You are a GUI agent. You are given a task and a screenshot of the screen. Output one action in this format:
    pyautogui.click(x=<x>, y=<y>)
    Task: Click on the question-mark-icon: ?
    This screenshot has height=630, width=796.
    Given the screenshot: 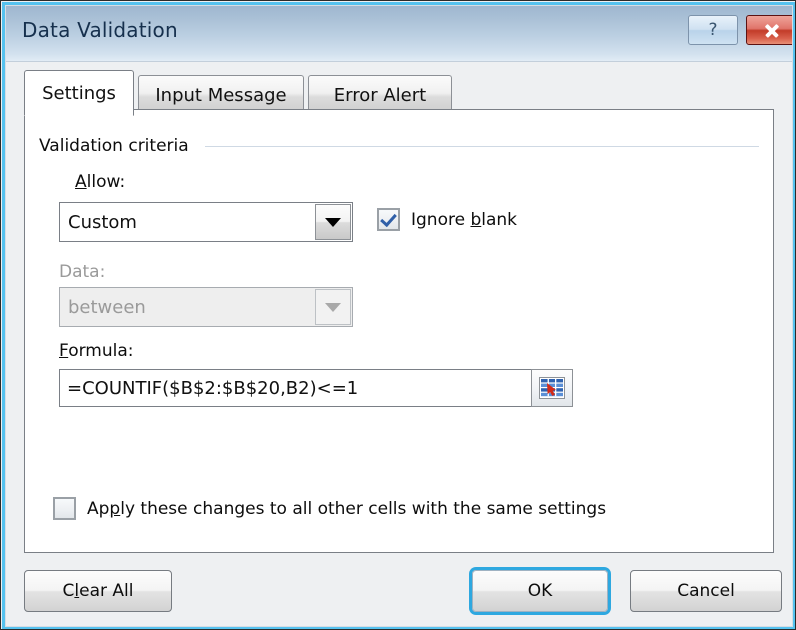 What is the action you would take?
    pyautogui.click(x=713, y=30)
    